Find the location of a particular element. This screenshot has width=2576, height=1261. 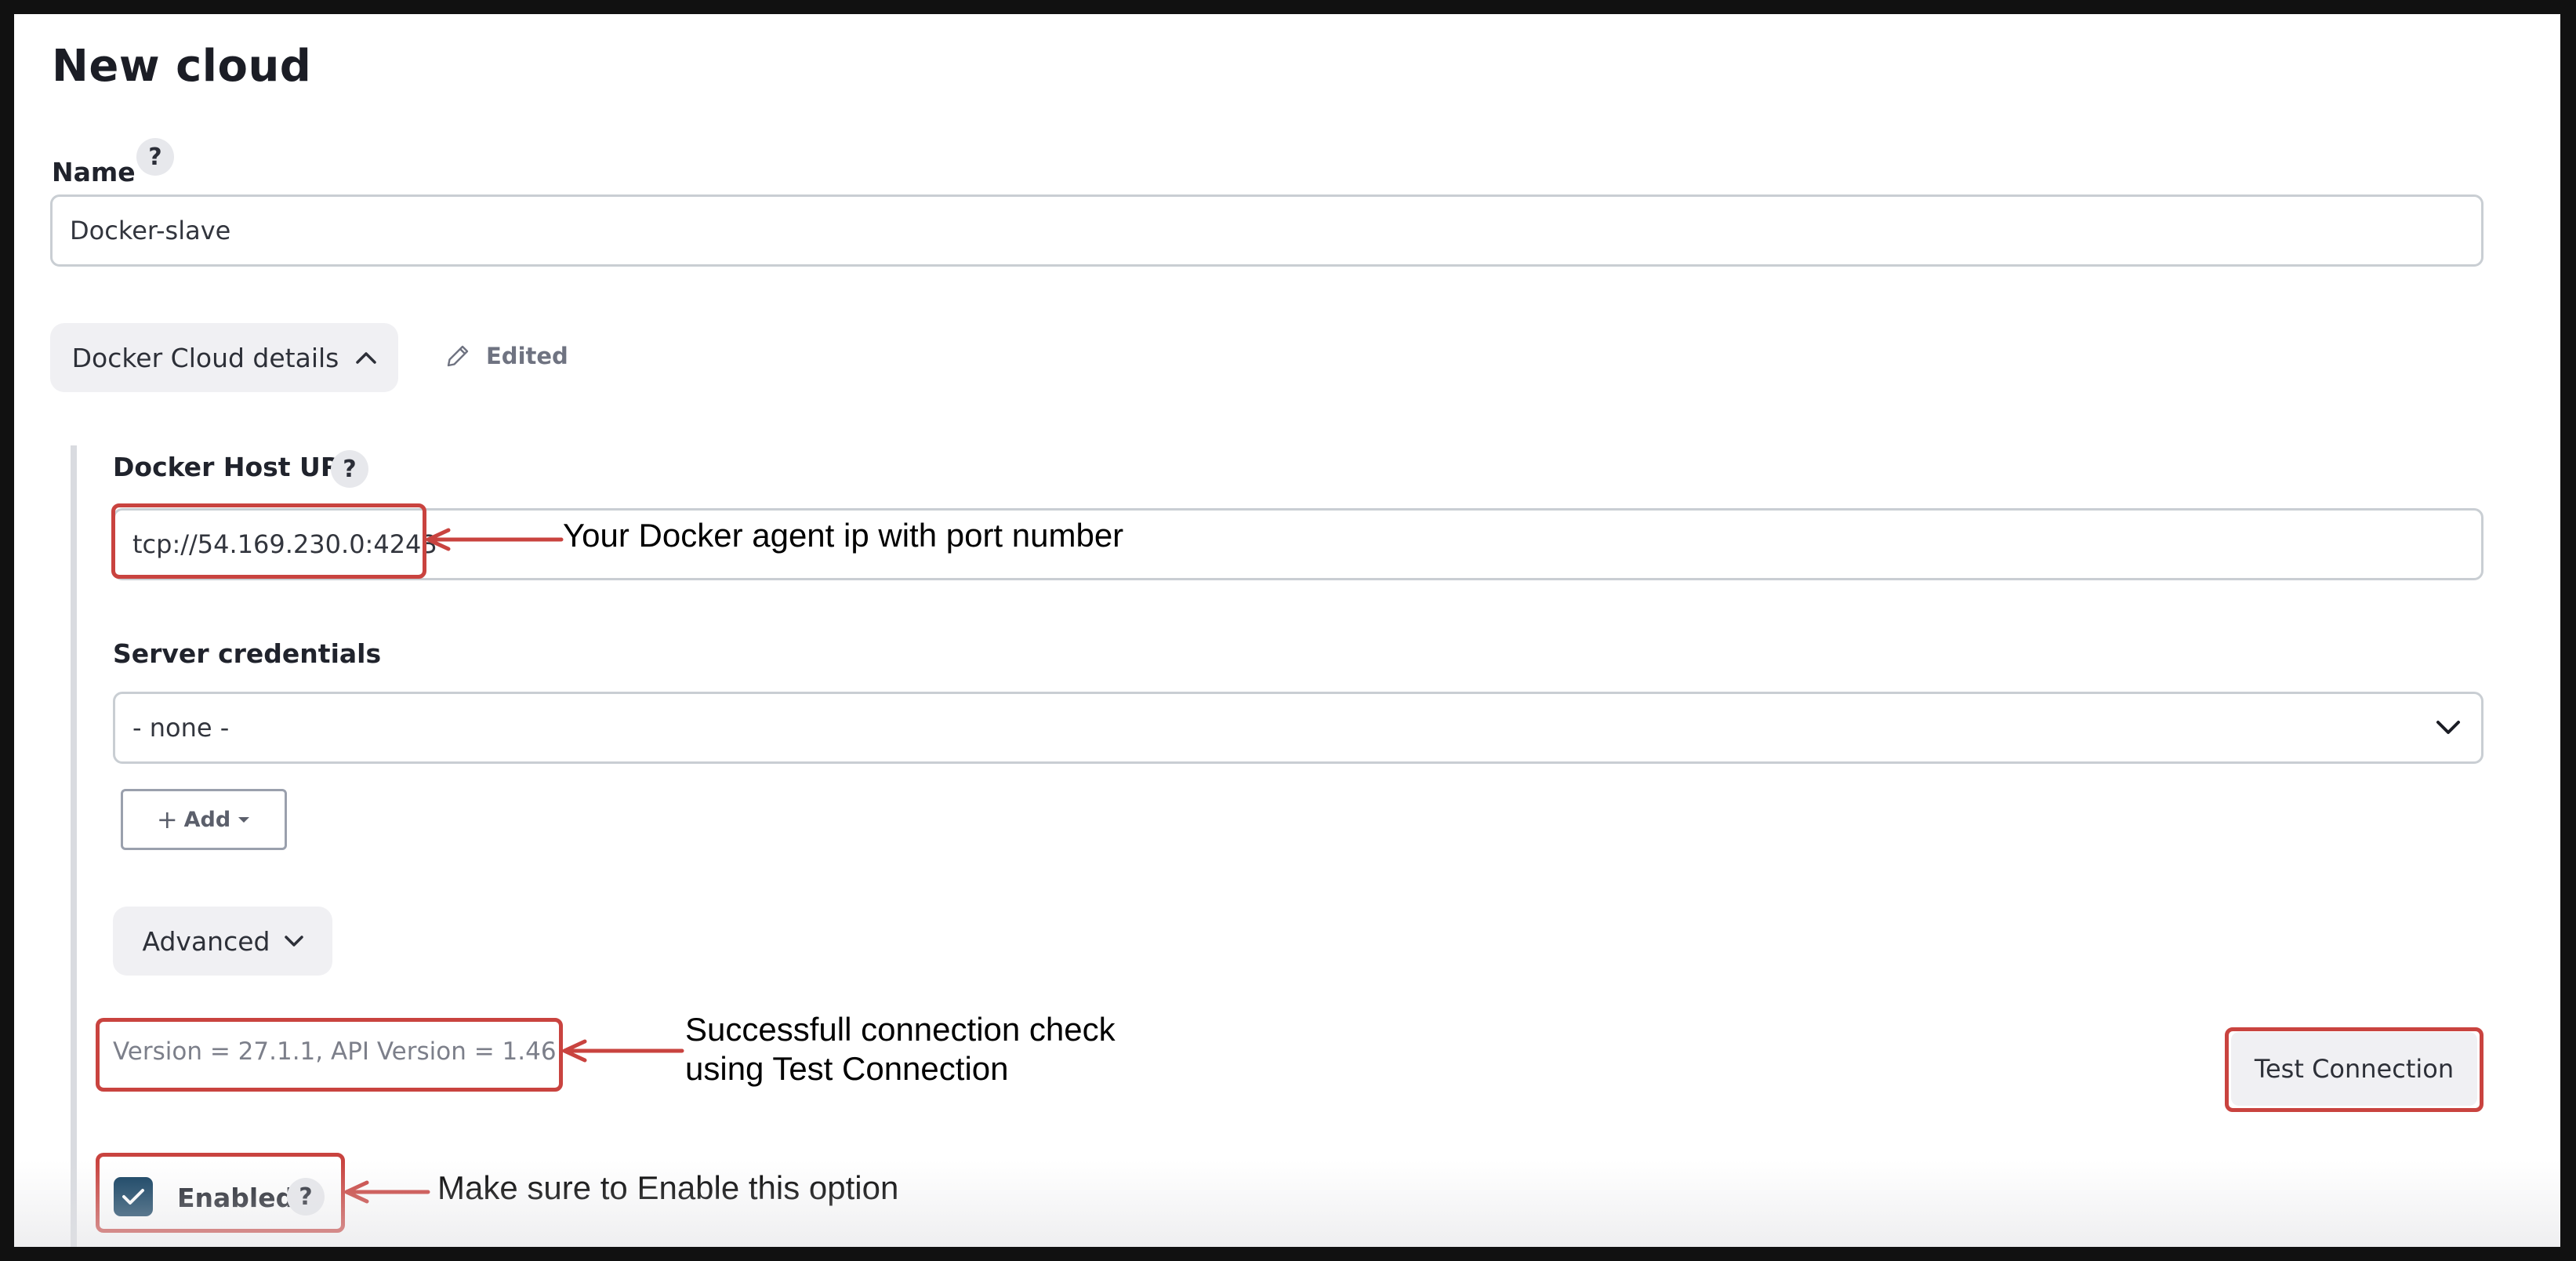

annotation-arrows is located at coordinates (514, 866).